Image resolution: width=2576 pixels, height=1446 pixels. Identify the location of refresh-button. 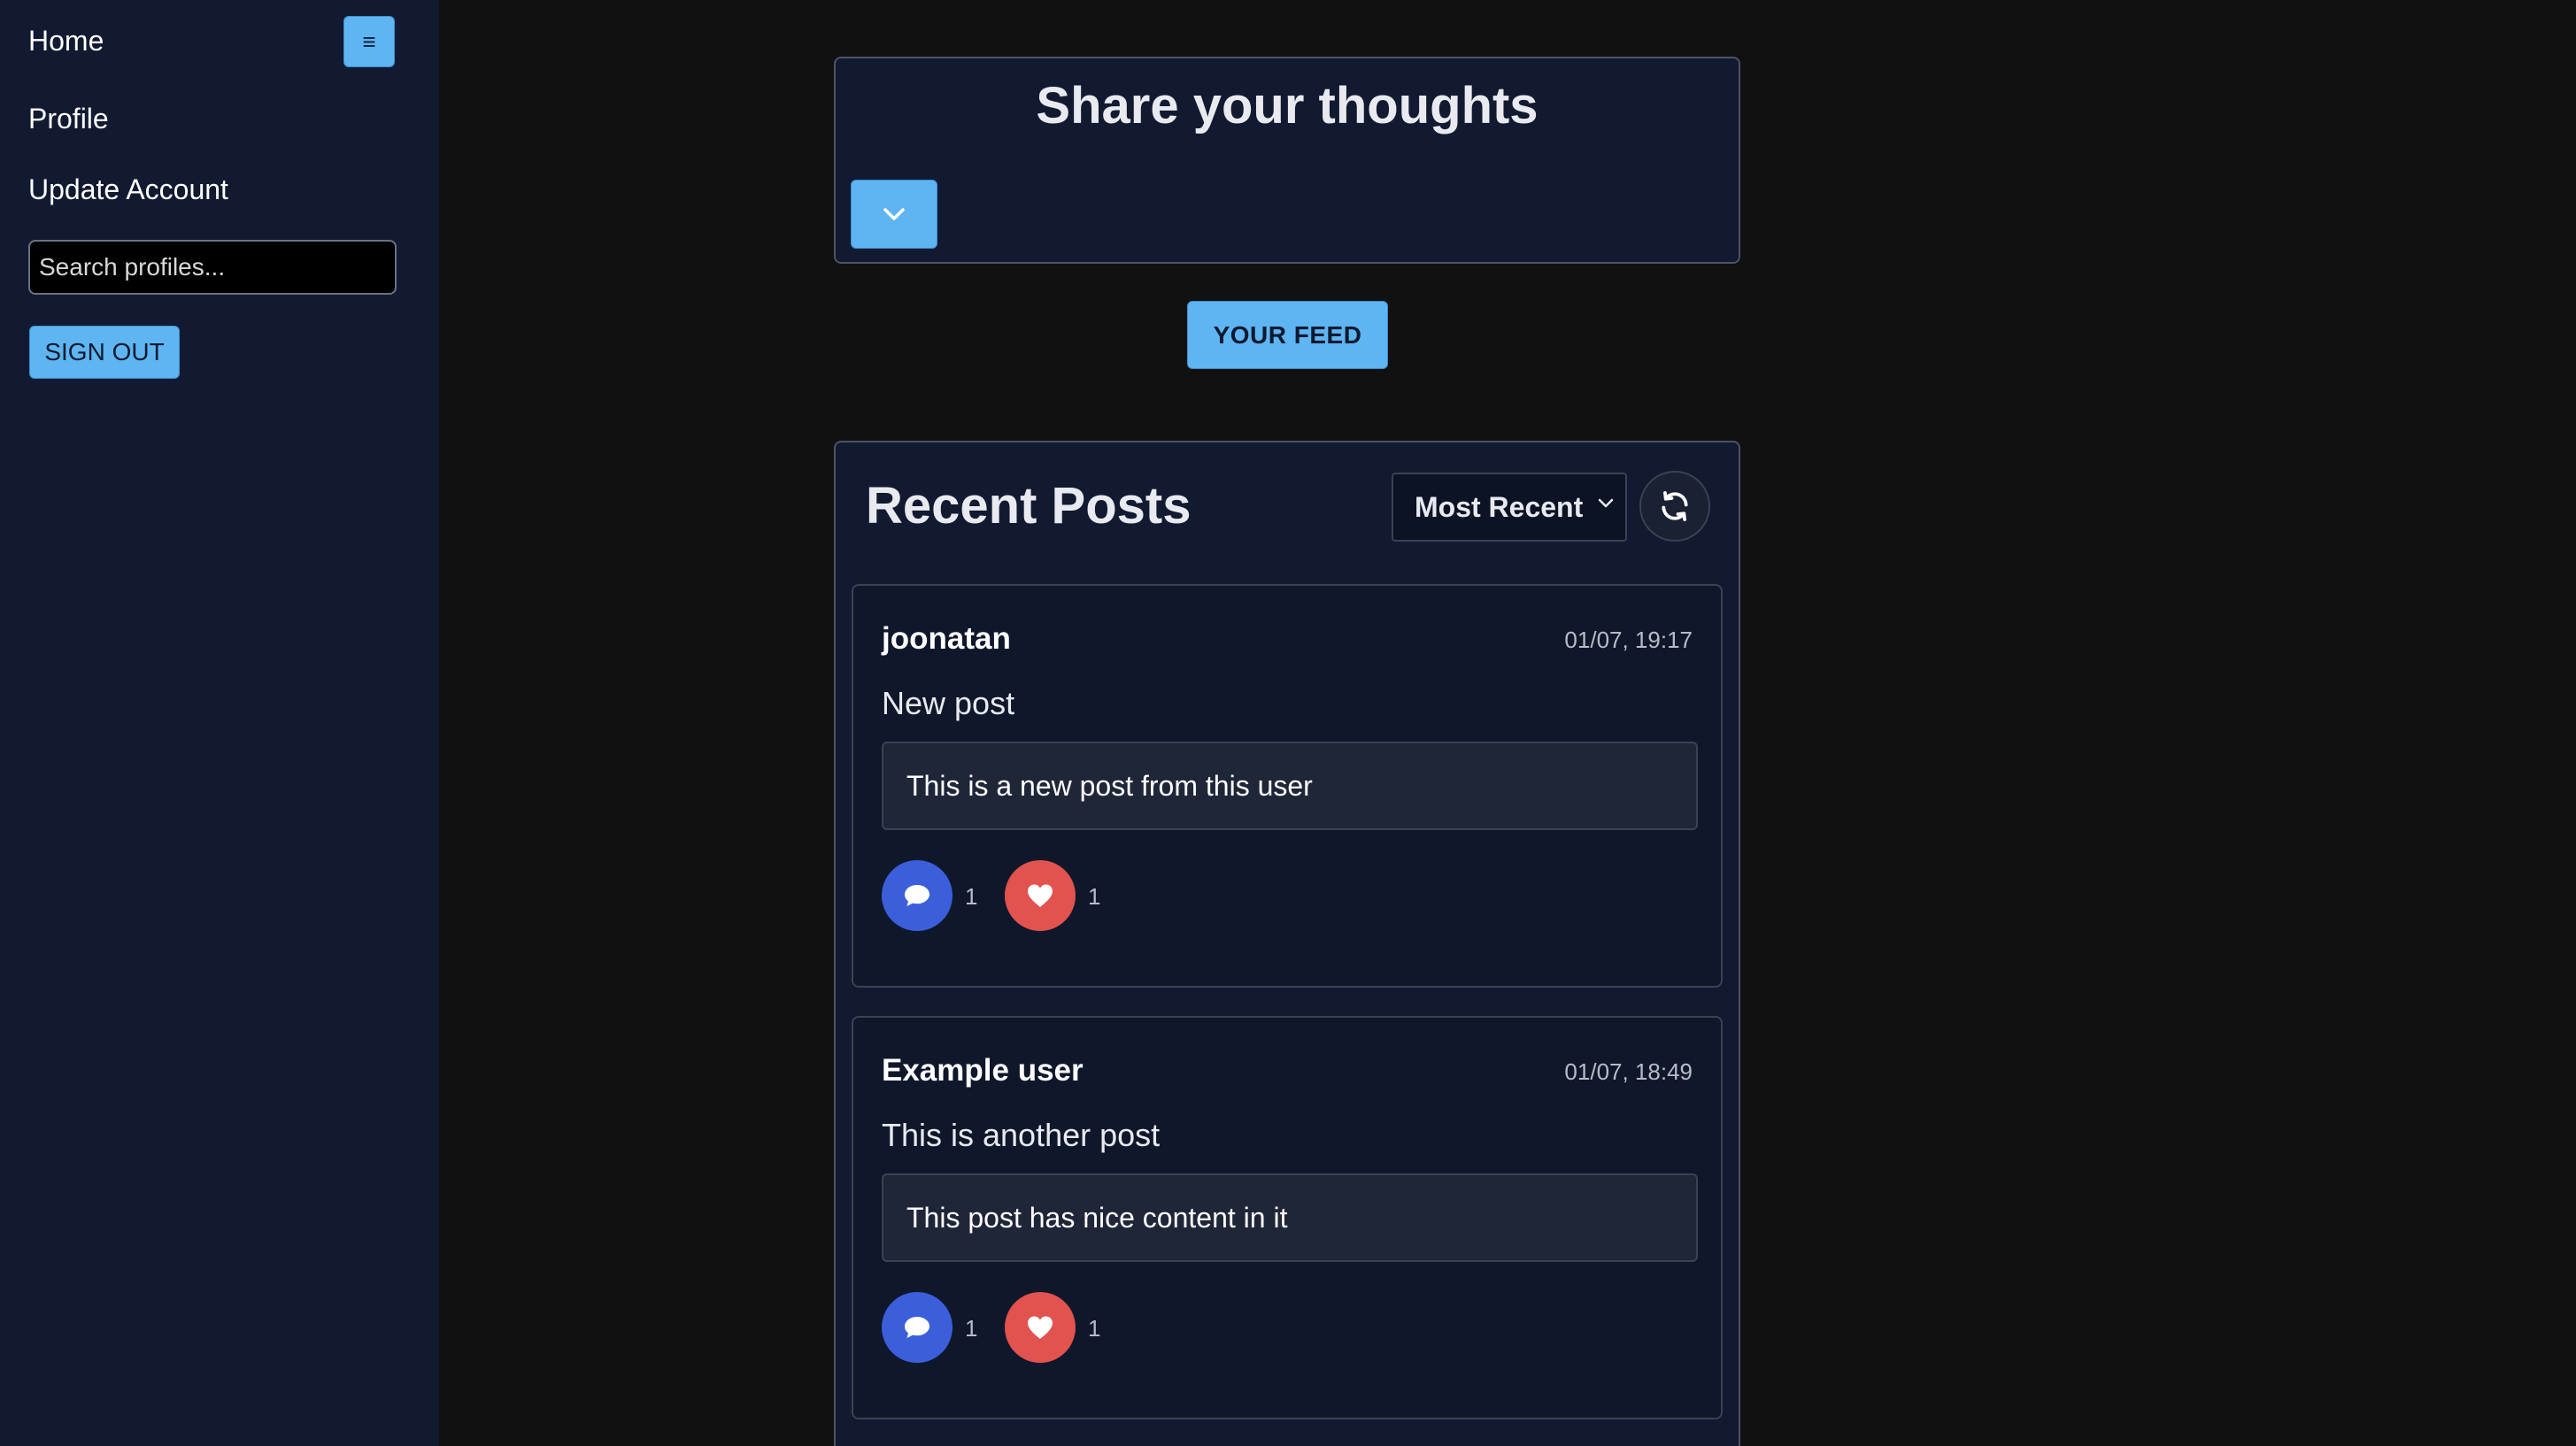
(1674, 506).